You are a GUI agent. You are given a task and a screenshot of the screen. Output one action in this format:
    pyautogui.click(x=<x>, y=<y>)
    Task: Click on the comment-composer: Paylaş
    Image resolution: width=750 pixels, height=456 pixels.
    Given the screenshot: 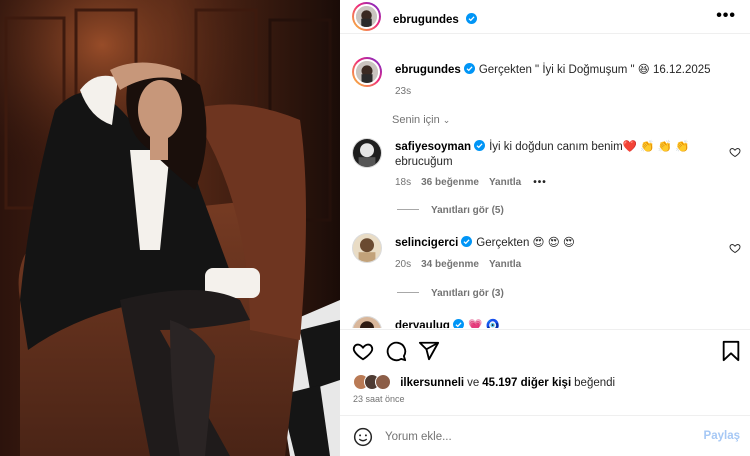 What is the action you would take?
    pyautogui.click(x=545, y=435)
    